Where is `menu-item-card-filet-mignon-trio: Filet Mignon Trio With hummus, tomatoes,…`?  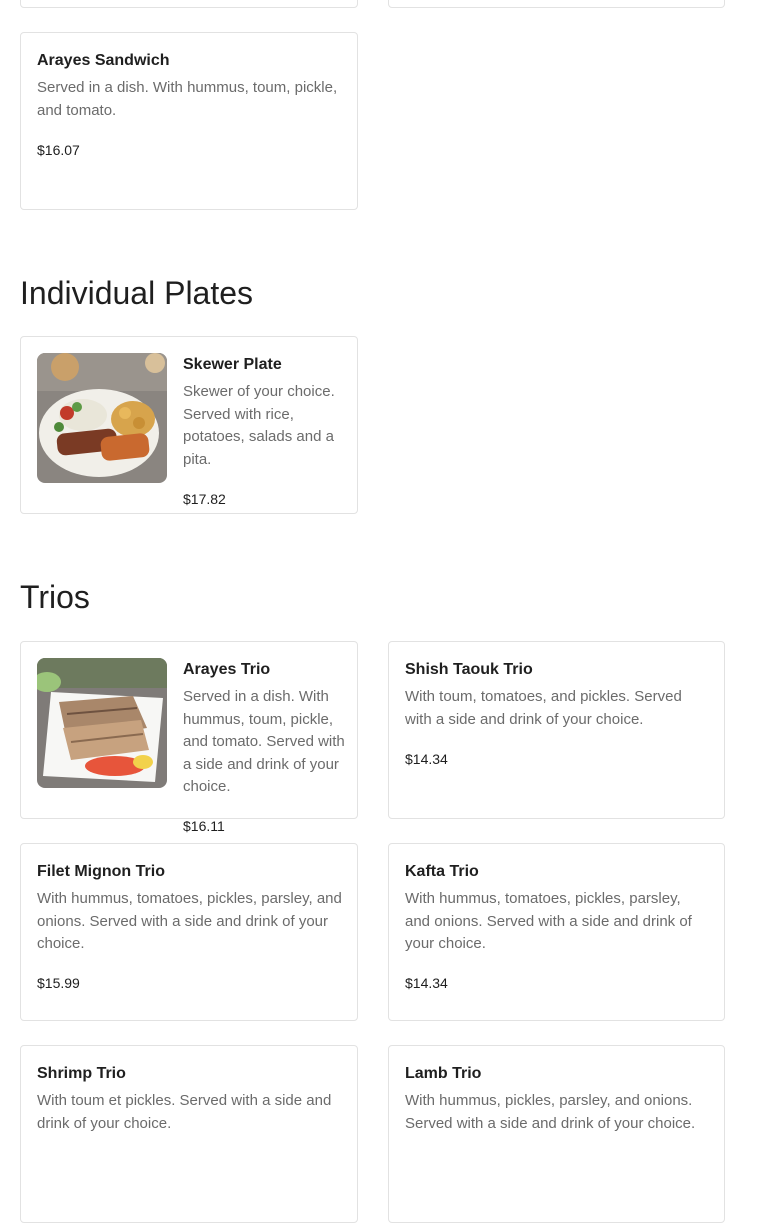
menu-item-card-filet-mignon-trio: Filet Mignon Trio With hummus, tomatoes,… is located at coordinates (189, 932).